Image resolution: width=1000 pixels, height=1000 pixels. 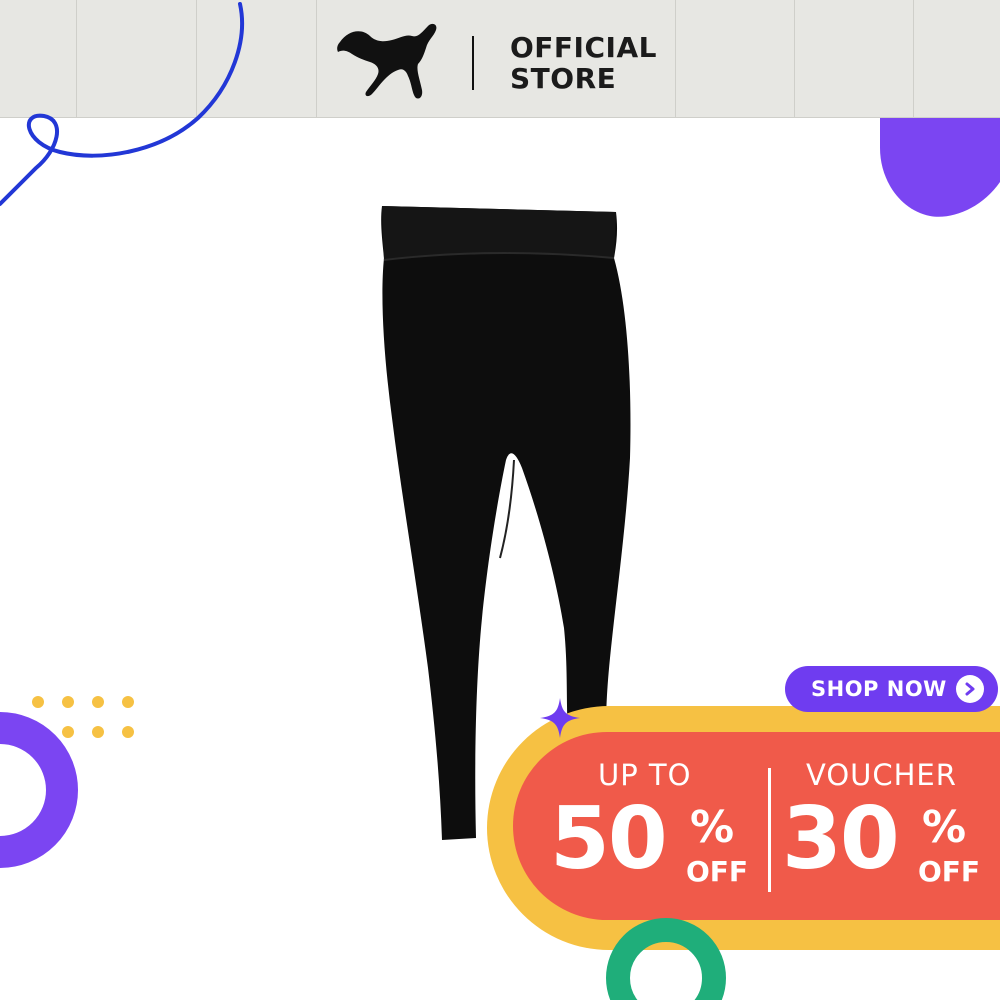 What do you see at coordinates (560, 718) in the screenshot?
I see `sparkle-icon` at bounding box center [560, 718].